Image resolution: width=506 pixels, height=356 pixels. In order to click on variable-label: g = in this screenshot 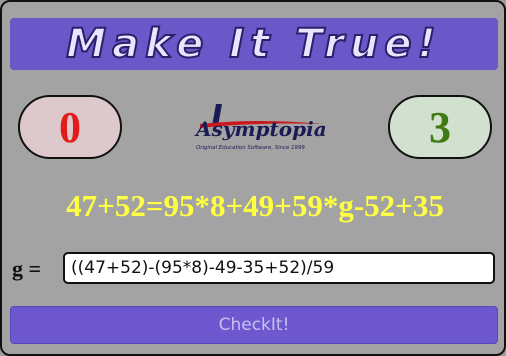, I will do `click(27, 268)`.